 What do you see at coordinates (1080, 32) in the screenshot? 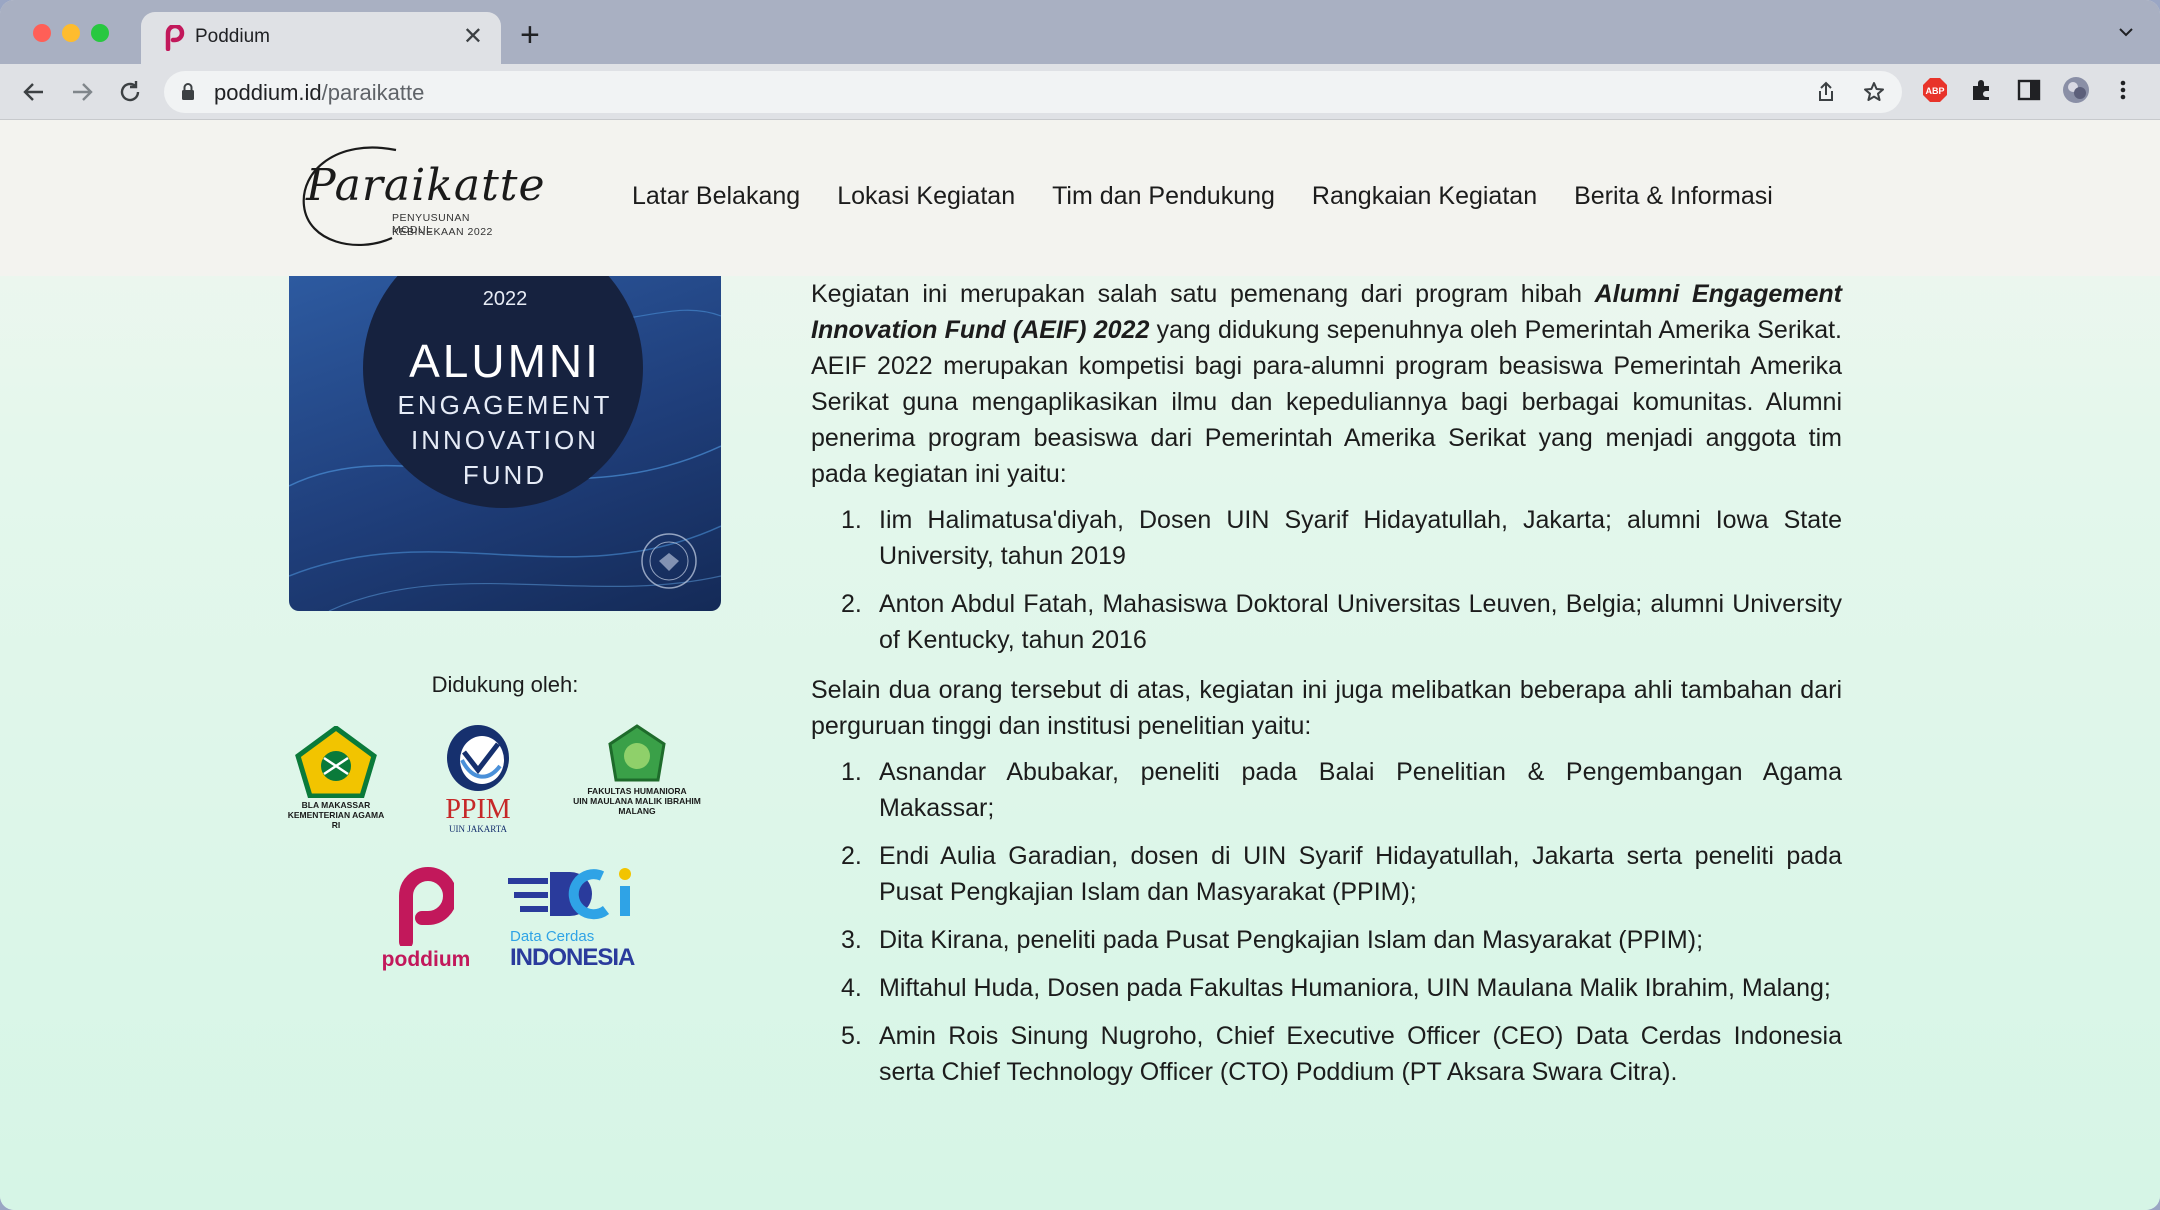
I see `tab-strip: Poddium ✕ +` at bounding box center [1080, 32].